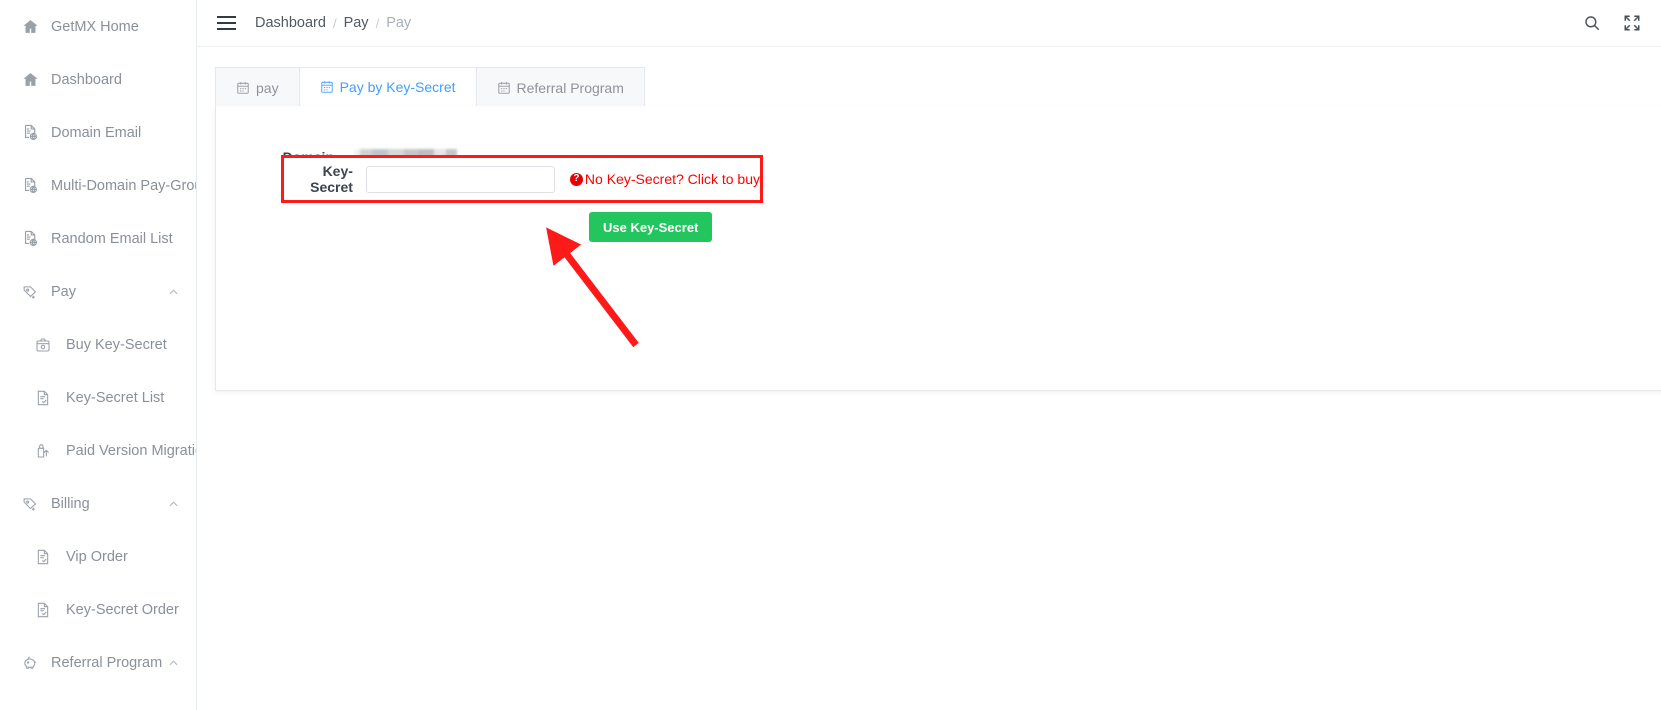 The image size is (1661, 710). I want to click on sidebar-item-key-secret-order: Key-Secret Order, so click(98, 609).